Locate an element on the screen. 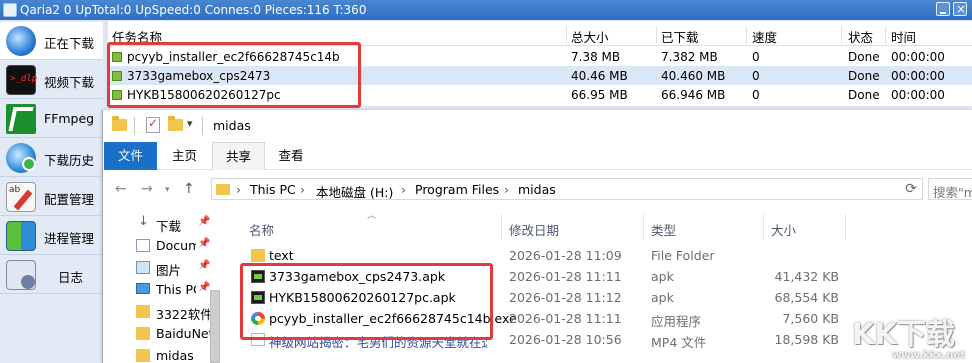  tab-view: 查看 is located at coordinates (291, 156).